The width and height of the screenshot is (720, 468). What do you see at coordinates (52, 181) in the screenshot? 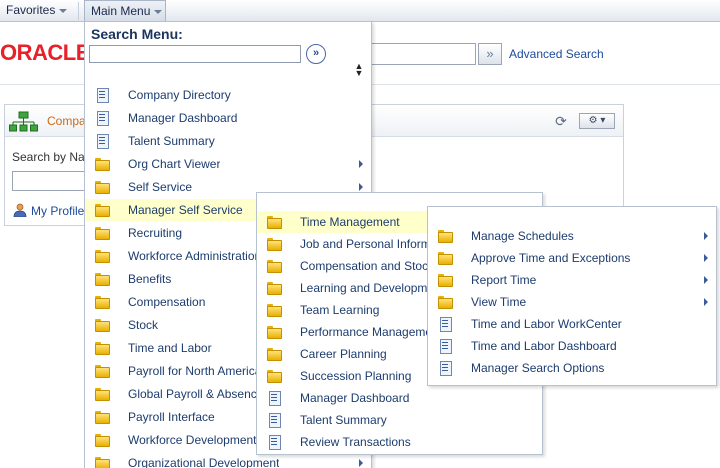
I see `search-by-input` at bounding box center [52, 181].